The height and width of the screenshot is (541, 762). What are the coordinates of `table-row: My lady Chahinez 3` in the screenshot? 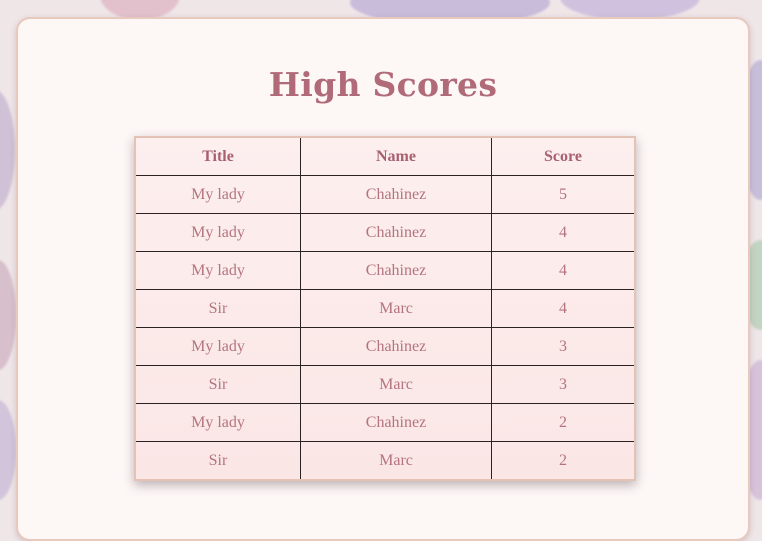 It's located at (385, 346).